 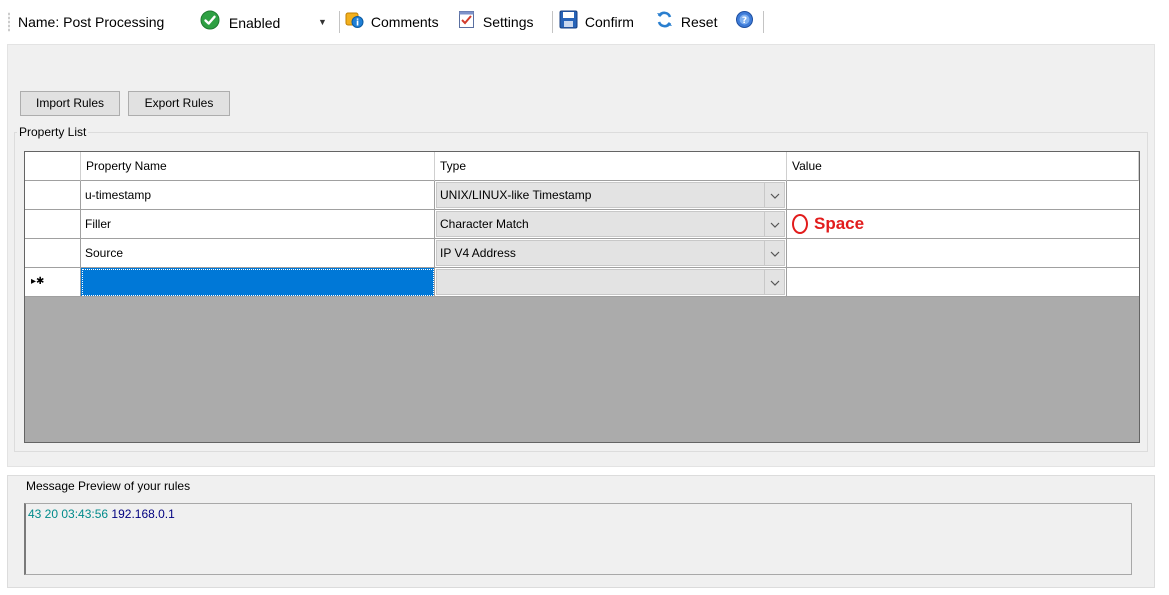 What do you see at coordinates (516, 195) in the screenshot?
I see `type-value: UNIX/LINUX-like Timestamp` at bounding box center [516, 195].